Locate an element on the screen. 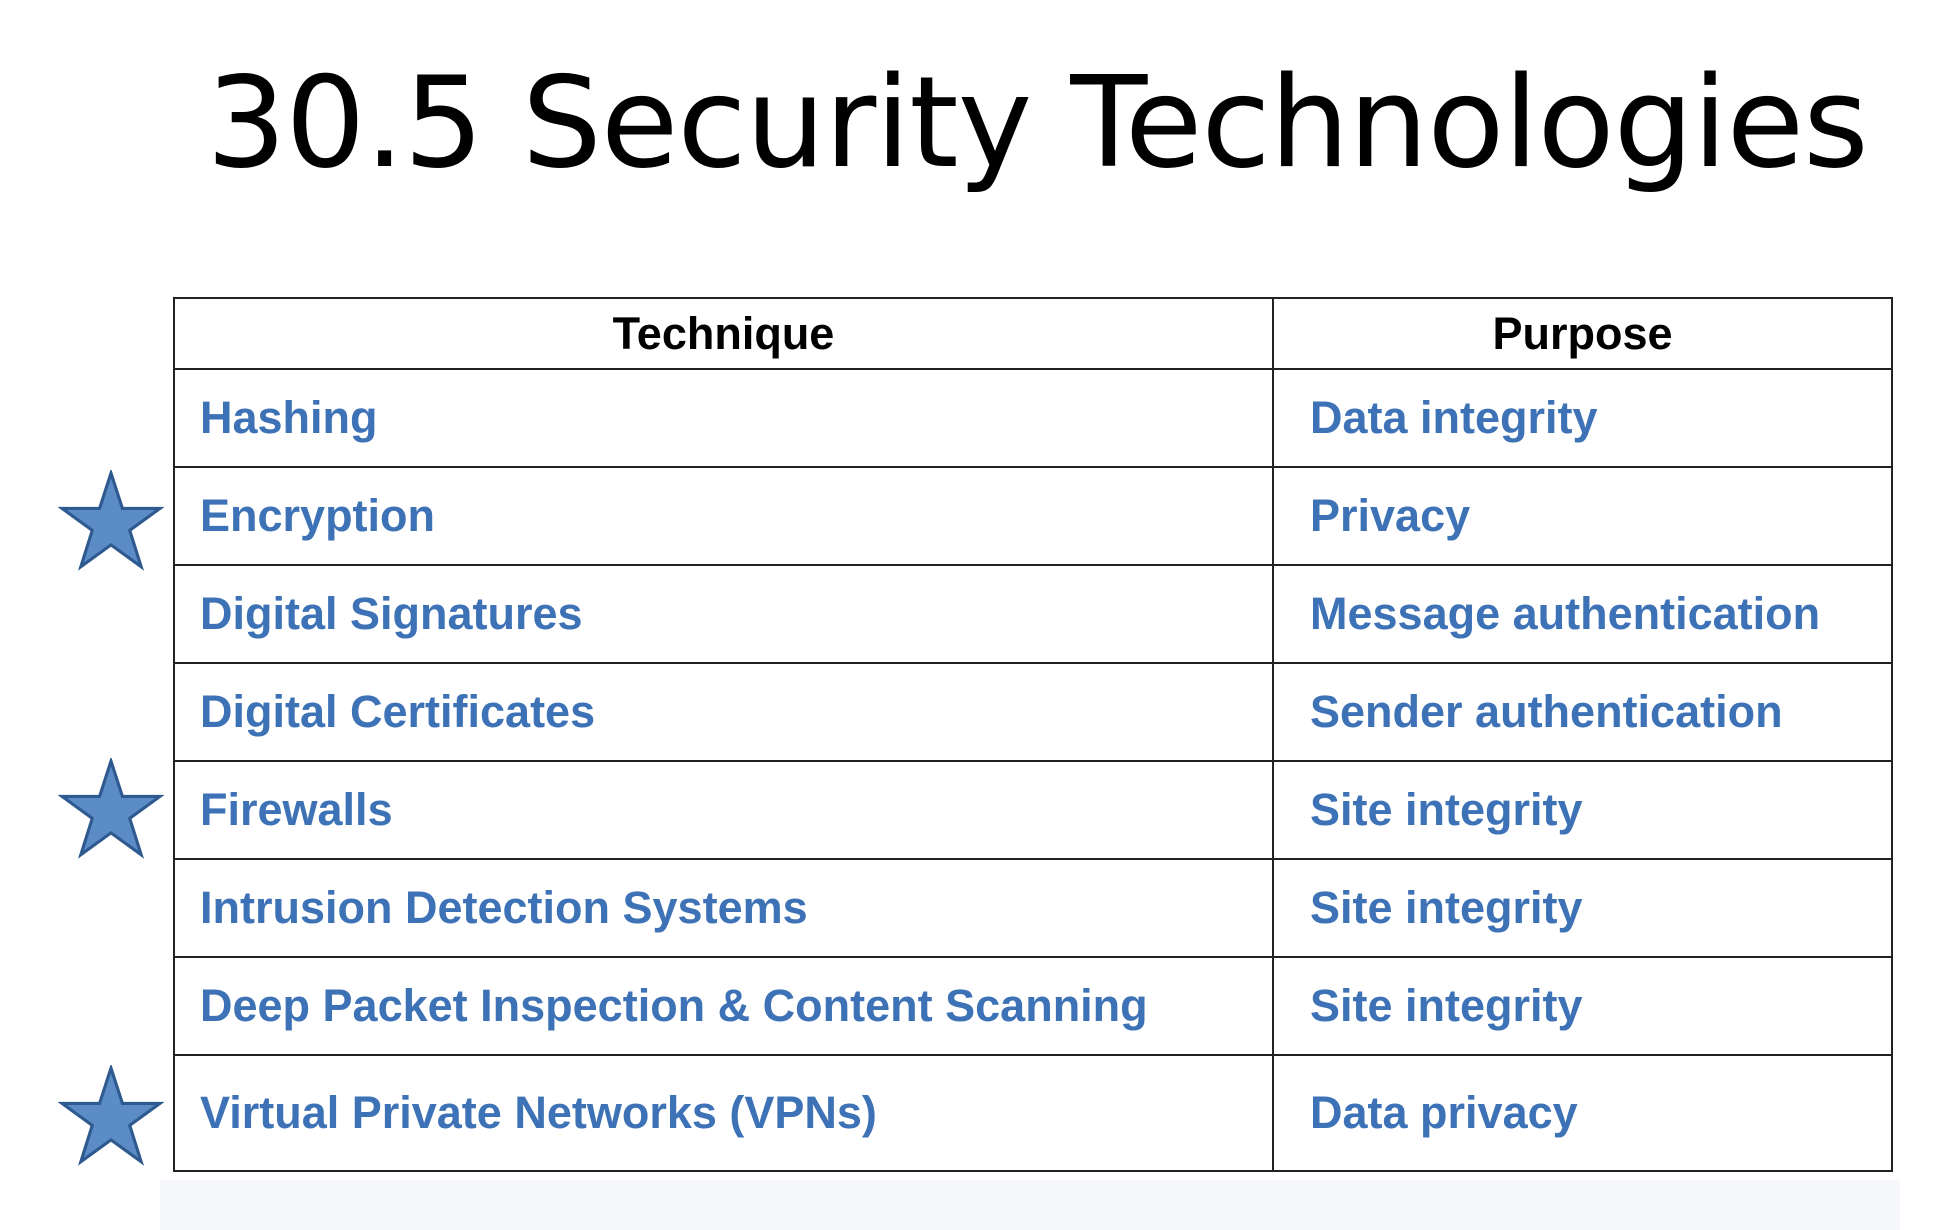  table-row: Encryption Privacy is located at coordinates (1033, 516).